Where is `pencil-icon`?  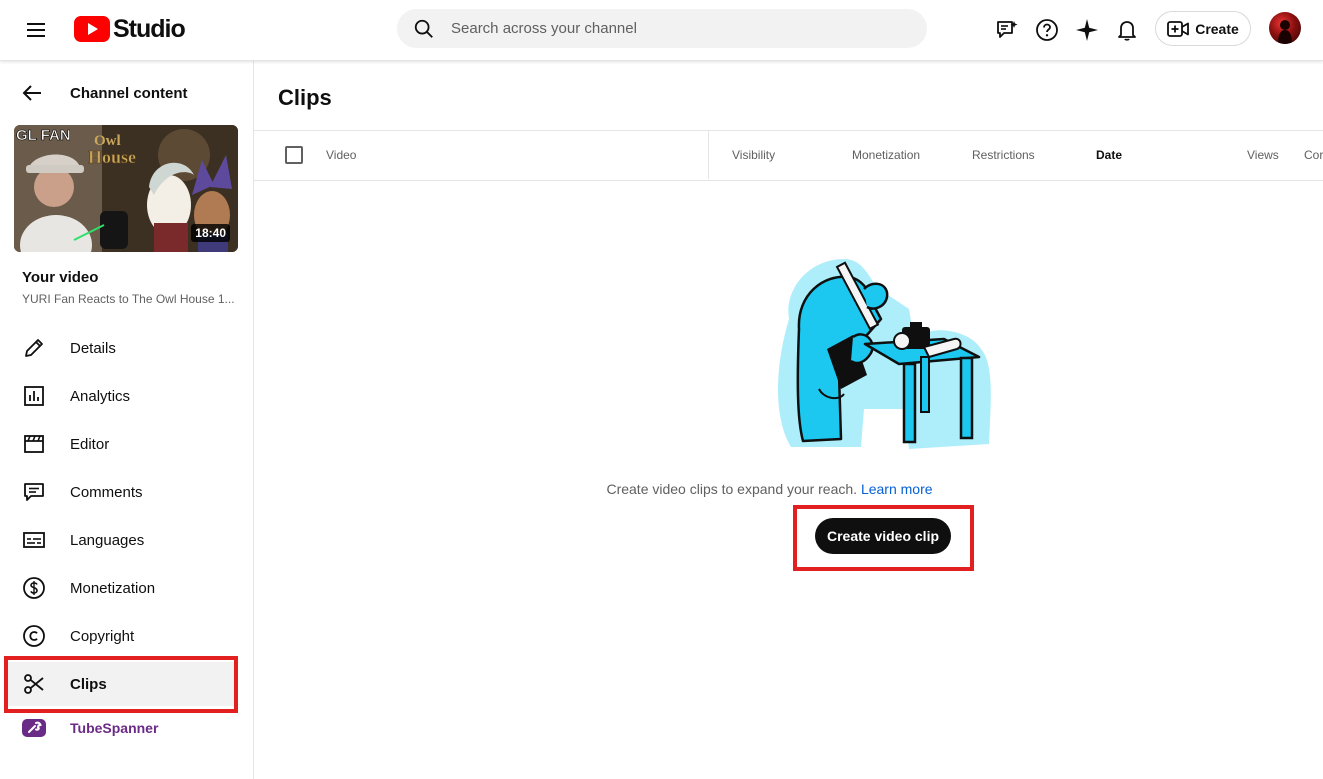
pencil-icon is located at coordinates (34, 348).